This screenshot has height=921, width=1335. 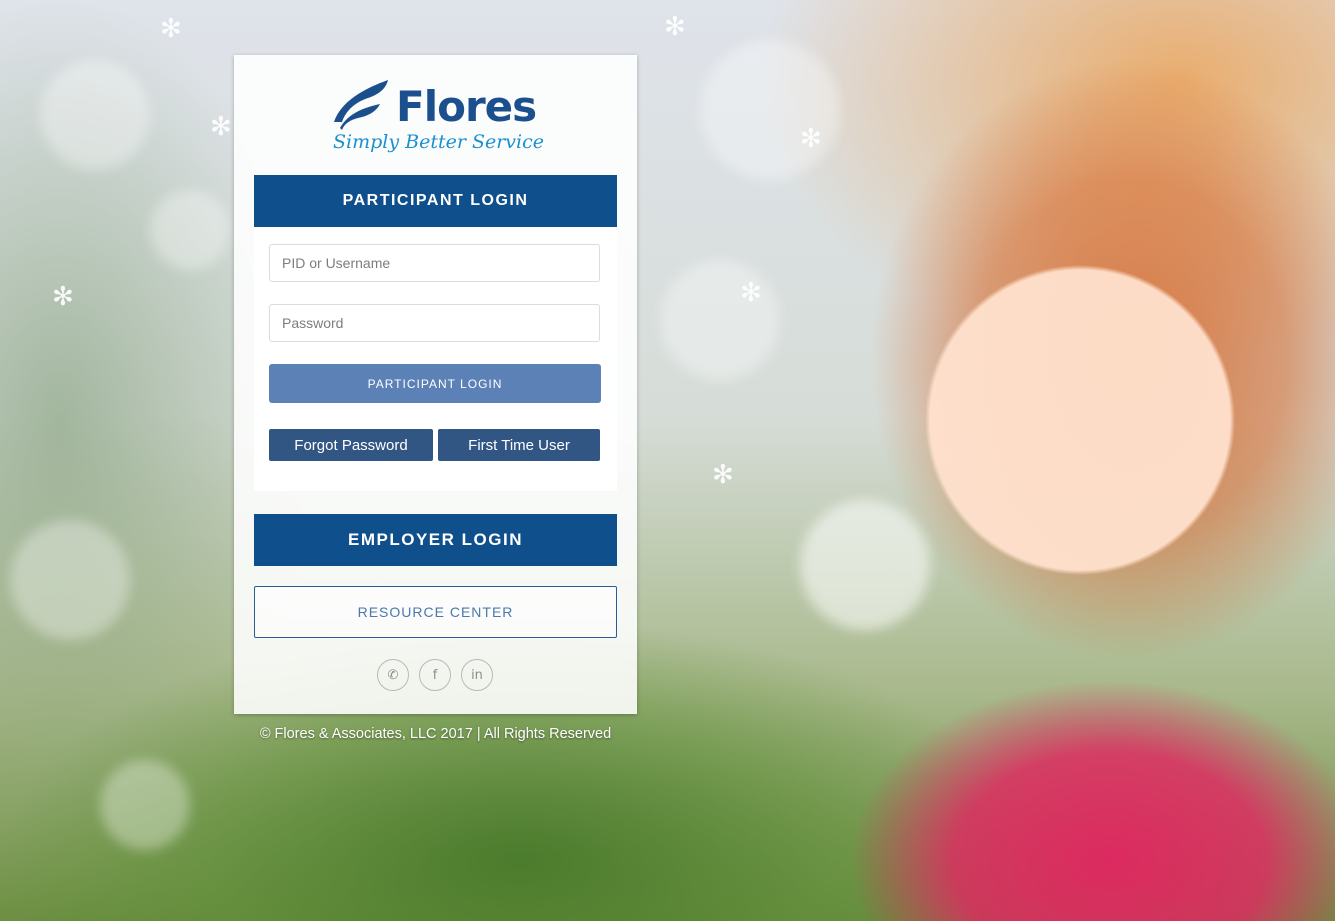 I want to click on resource-center-button: RESOURCE CENTER, so click(x=435, y=612).